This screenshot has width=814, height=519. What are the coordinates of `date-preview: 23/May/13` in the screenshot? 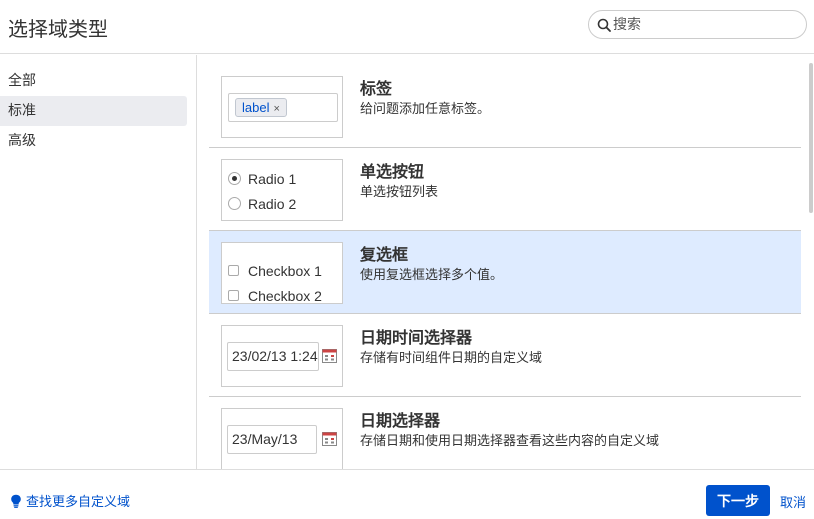 It's located at (282, 438).